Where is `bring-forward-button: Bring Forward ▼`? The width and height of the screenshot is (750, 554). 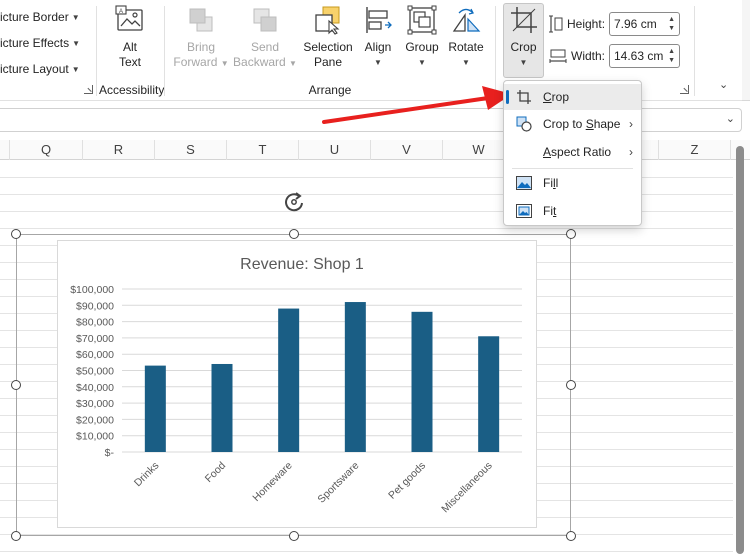 bring-forward-button: Bring Forward ▼ is located at coordinates (201, 37).